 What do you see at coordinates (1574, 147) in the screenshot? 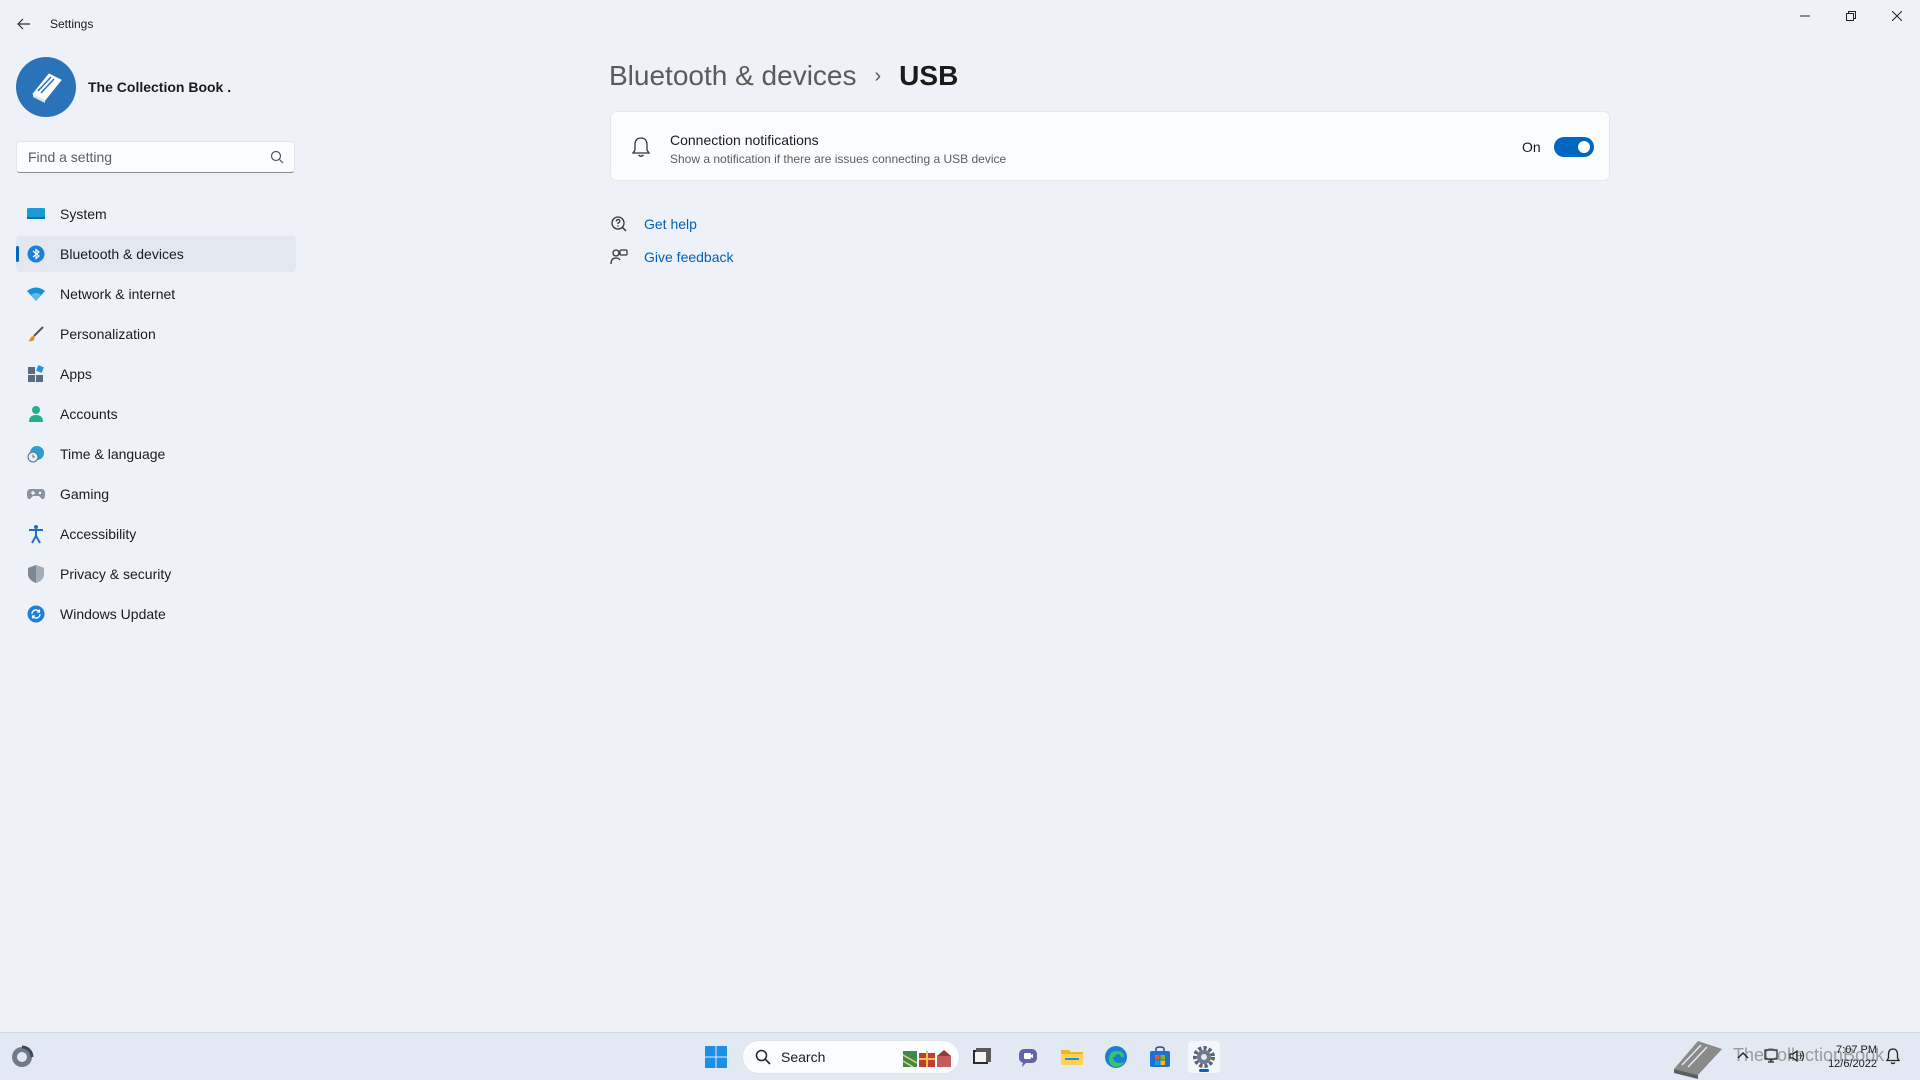
I see `connection-notifications-toggle` at bounding box center [1574, 147].